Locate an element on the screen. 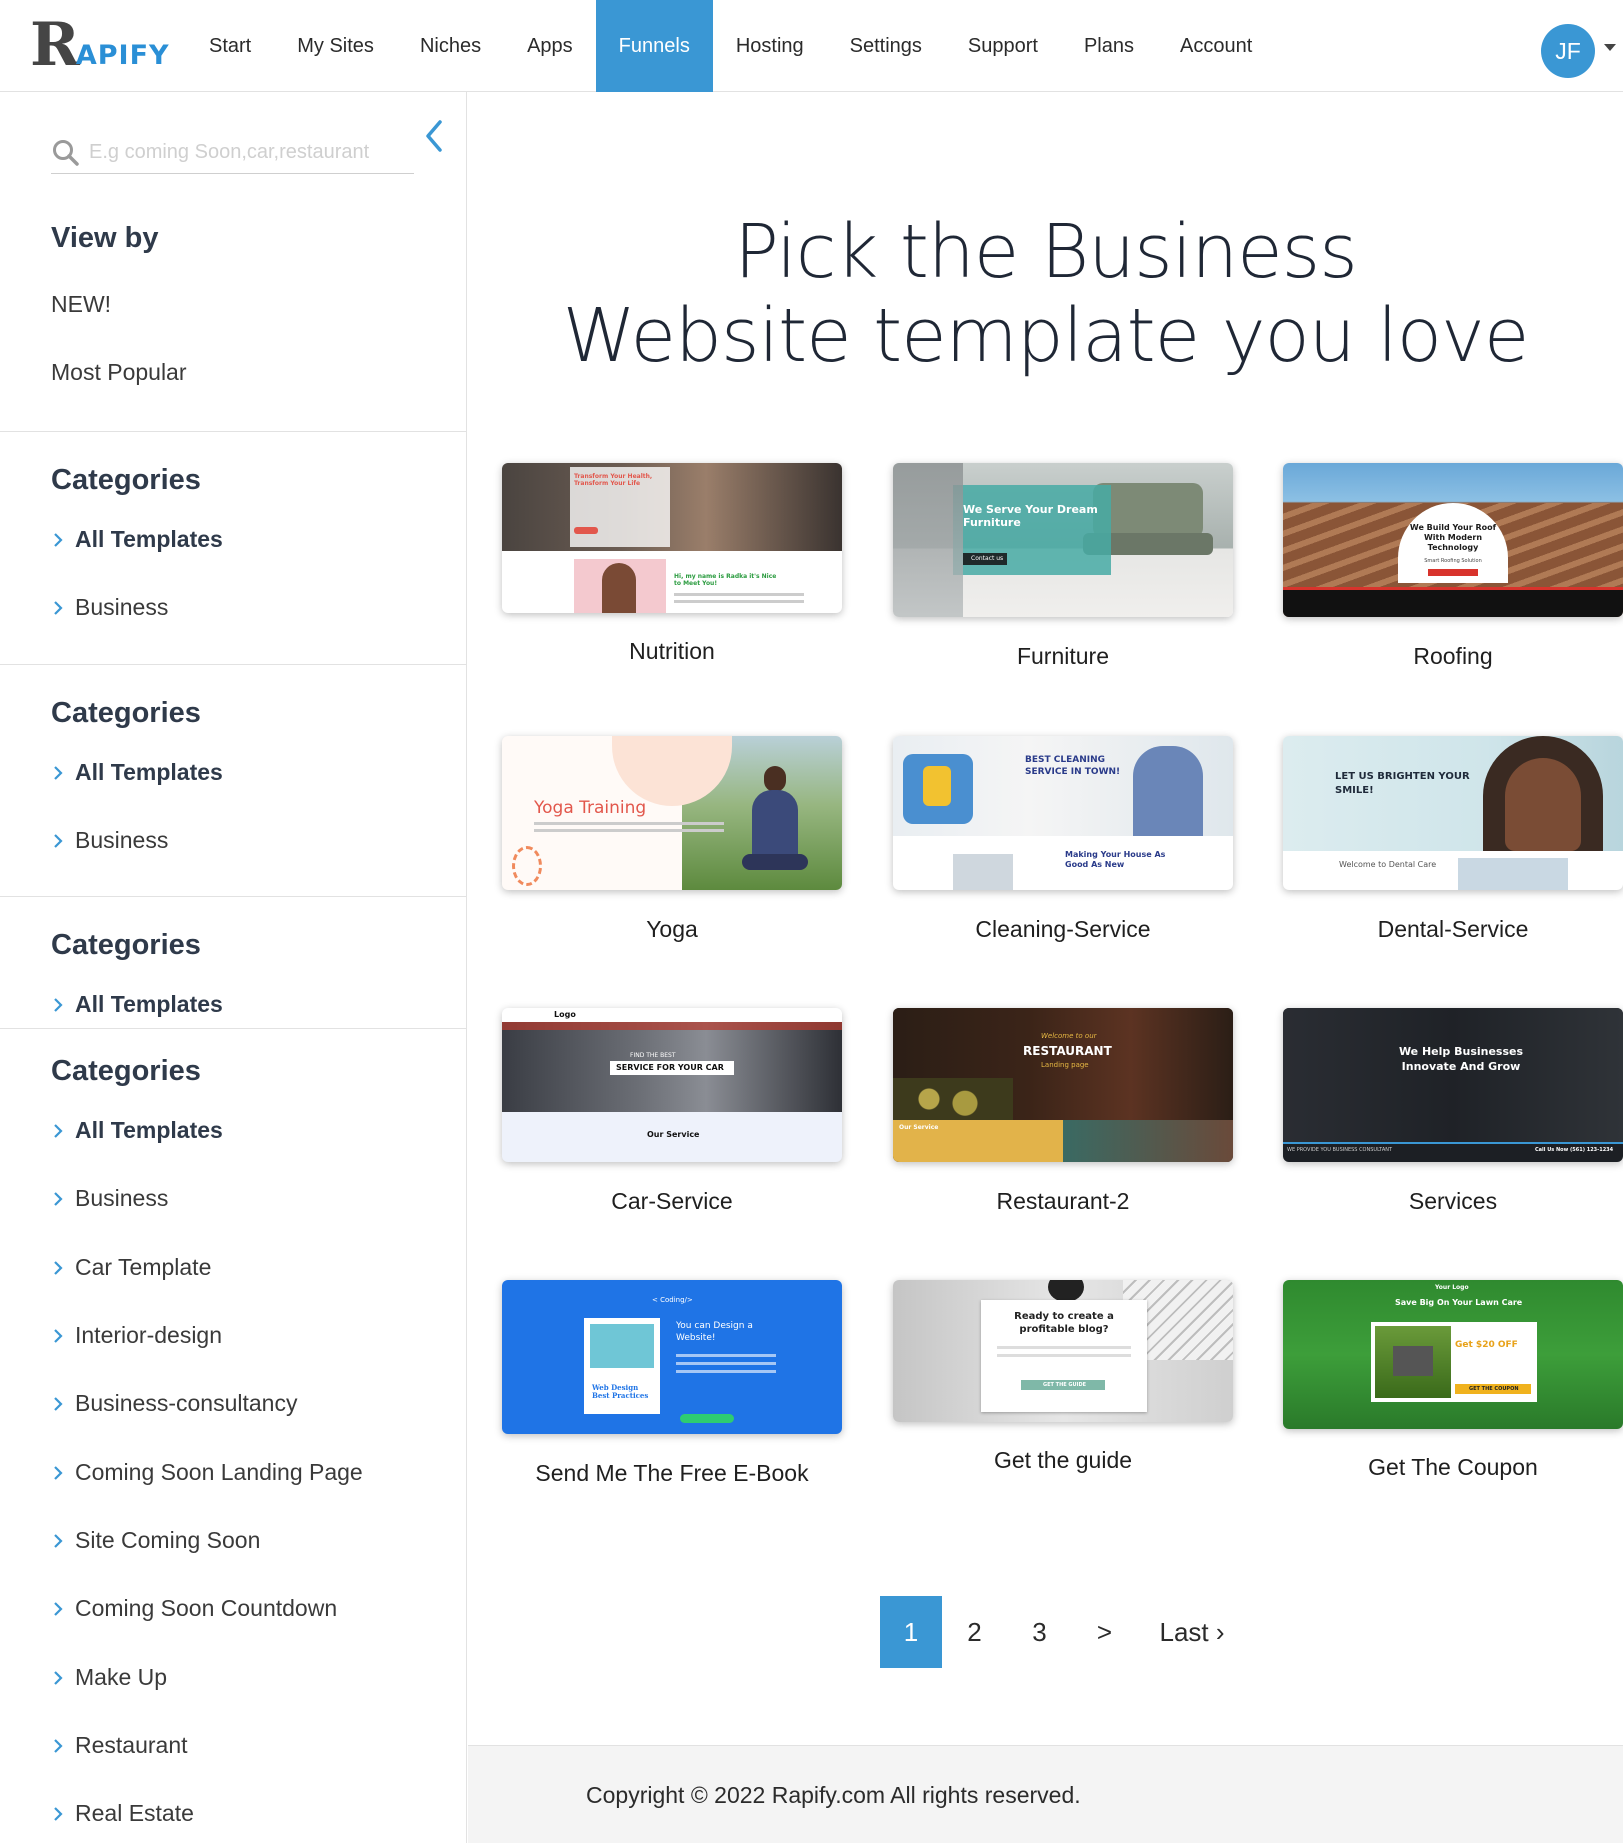 The image size is (1623, 1843). category-make-up: Make Up is located at coordinates (109, 1677).